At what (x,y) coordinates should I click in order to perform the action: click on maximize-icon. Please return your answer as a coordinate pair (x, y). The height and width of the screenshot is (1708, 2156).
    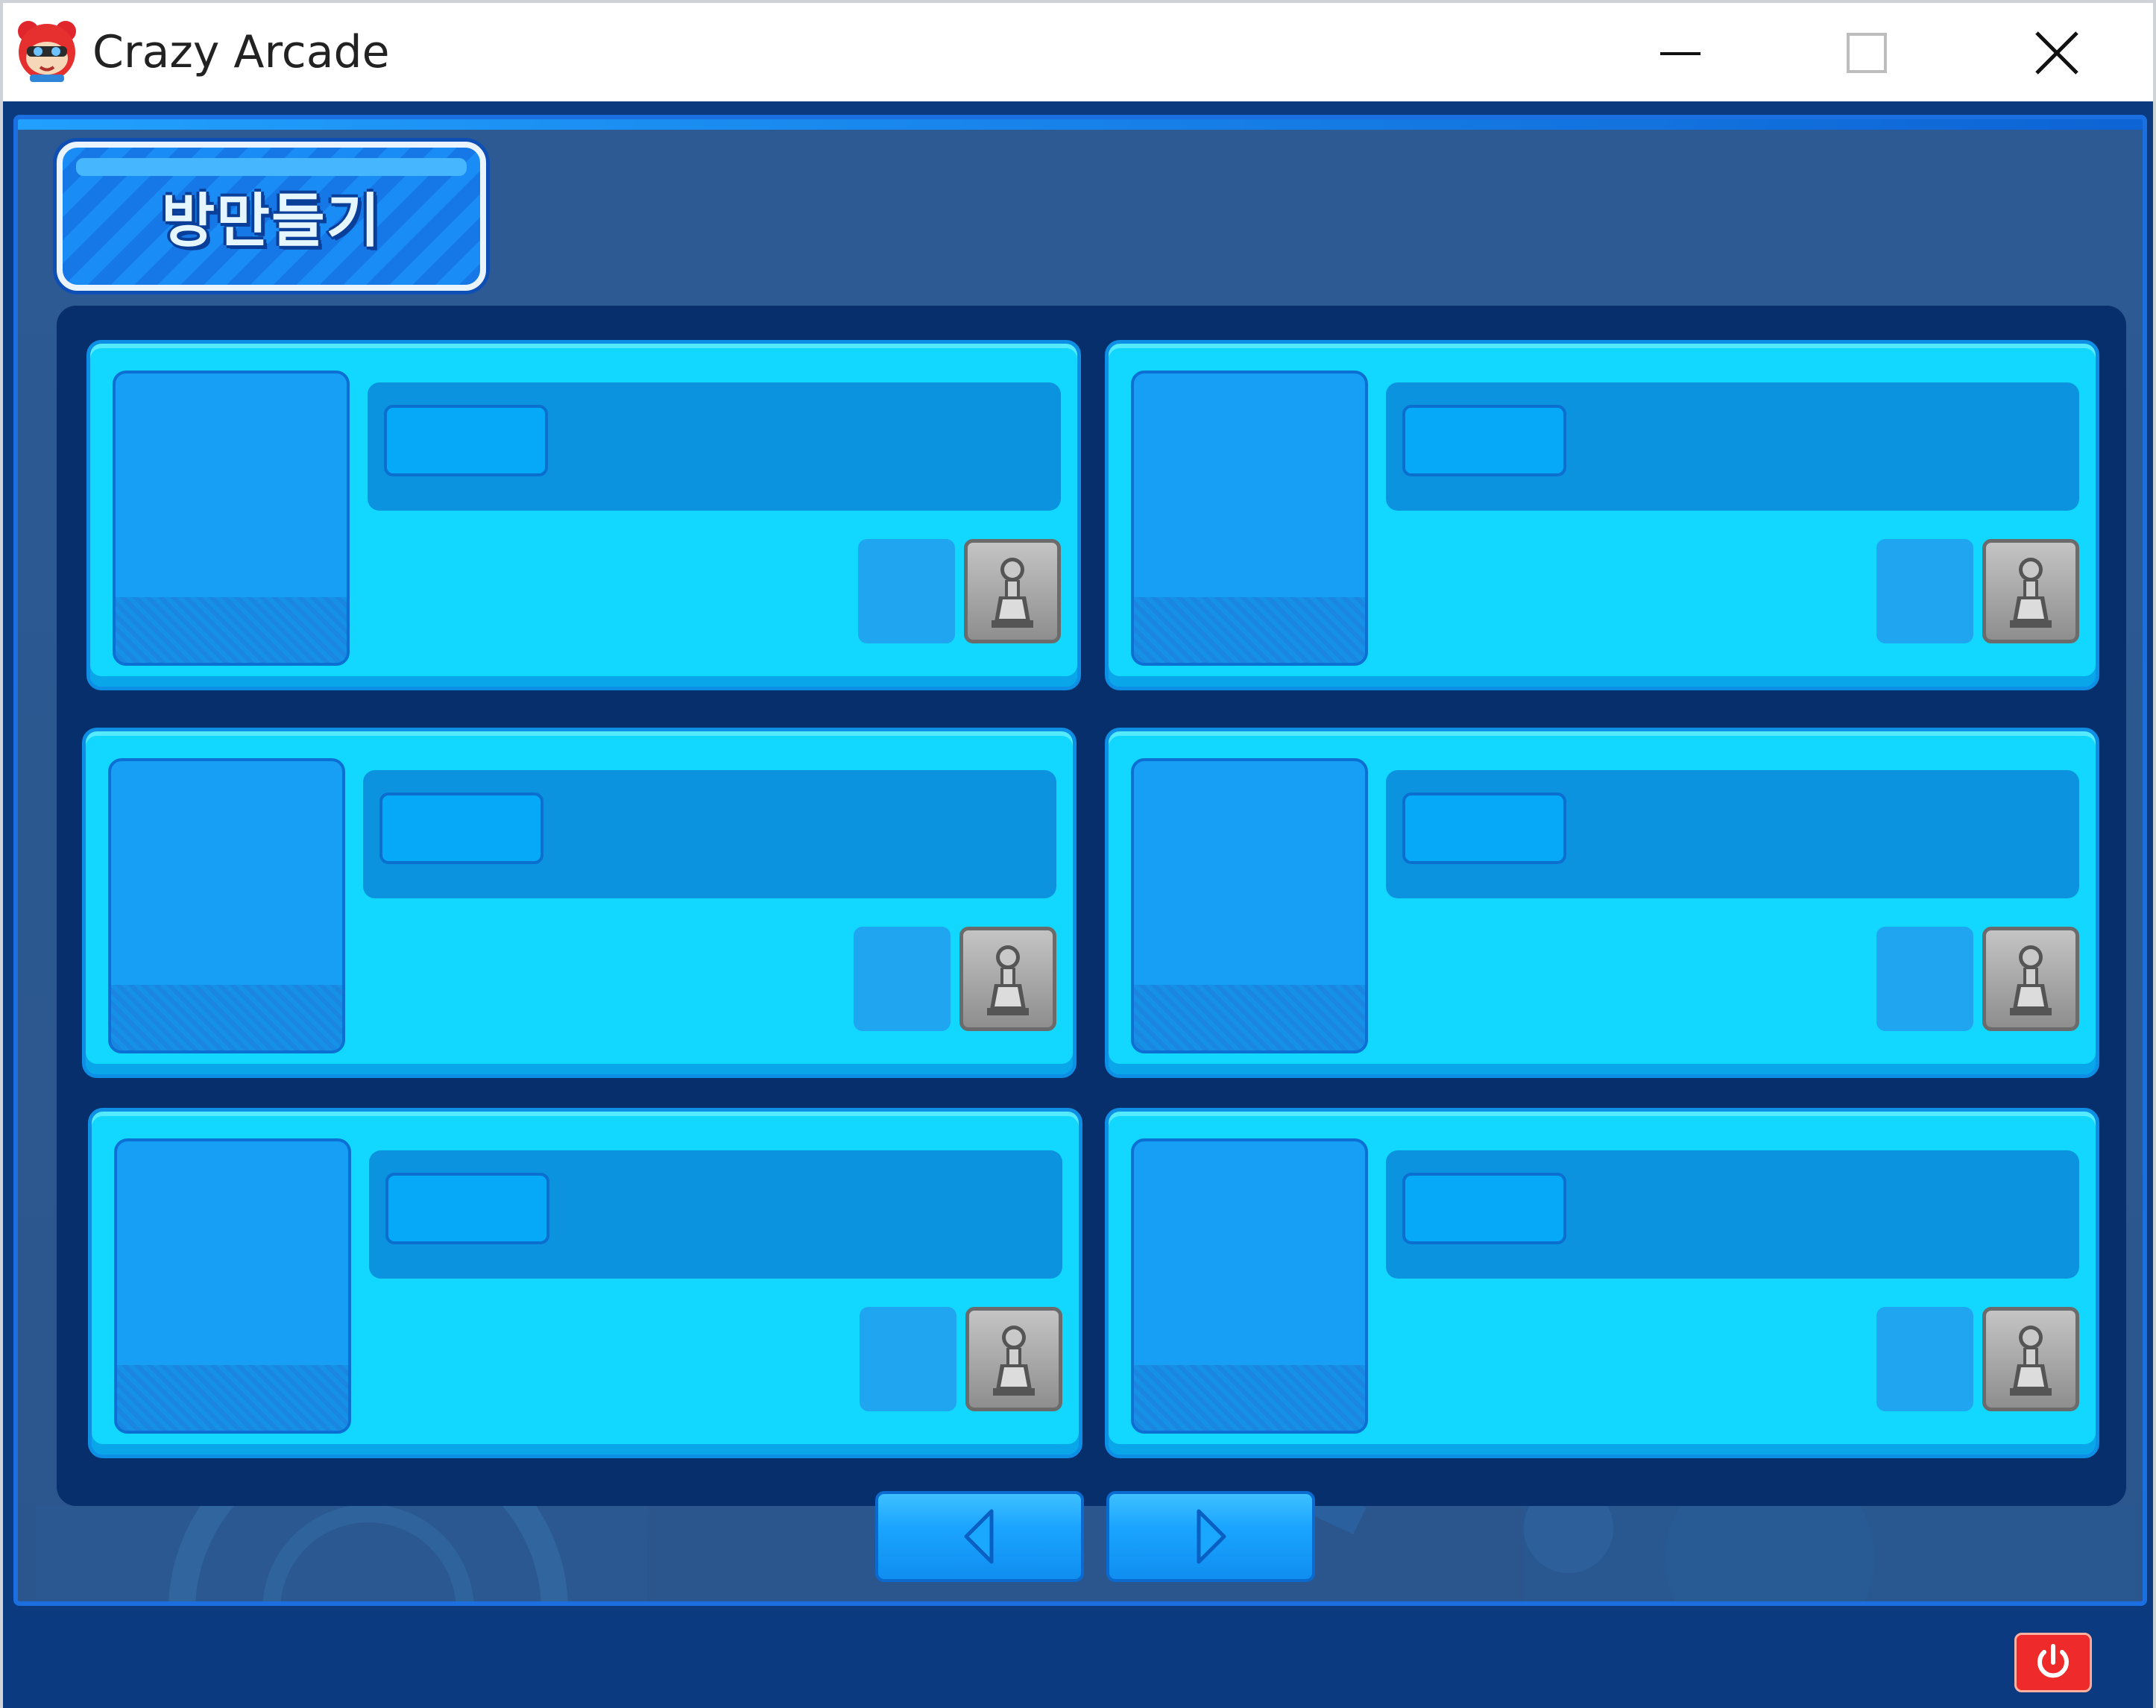
    Looking at the image, I should click on (1867, 53).